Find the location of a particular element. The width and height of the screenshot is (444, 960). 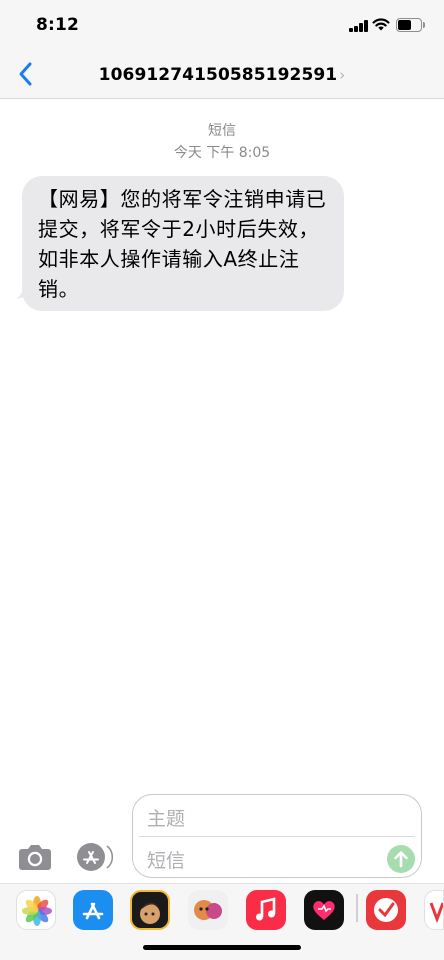

composer-divider is located at coordinates (277, 836).